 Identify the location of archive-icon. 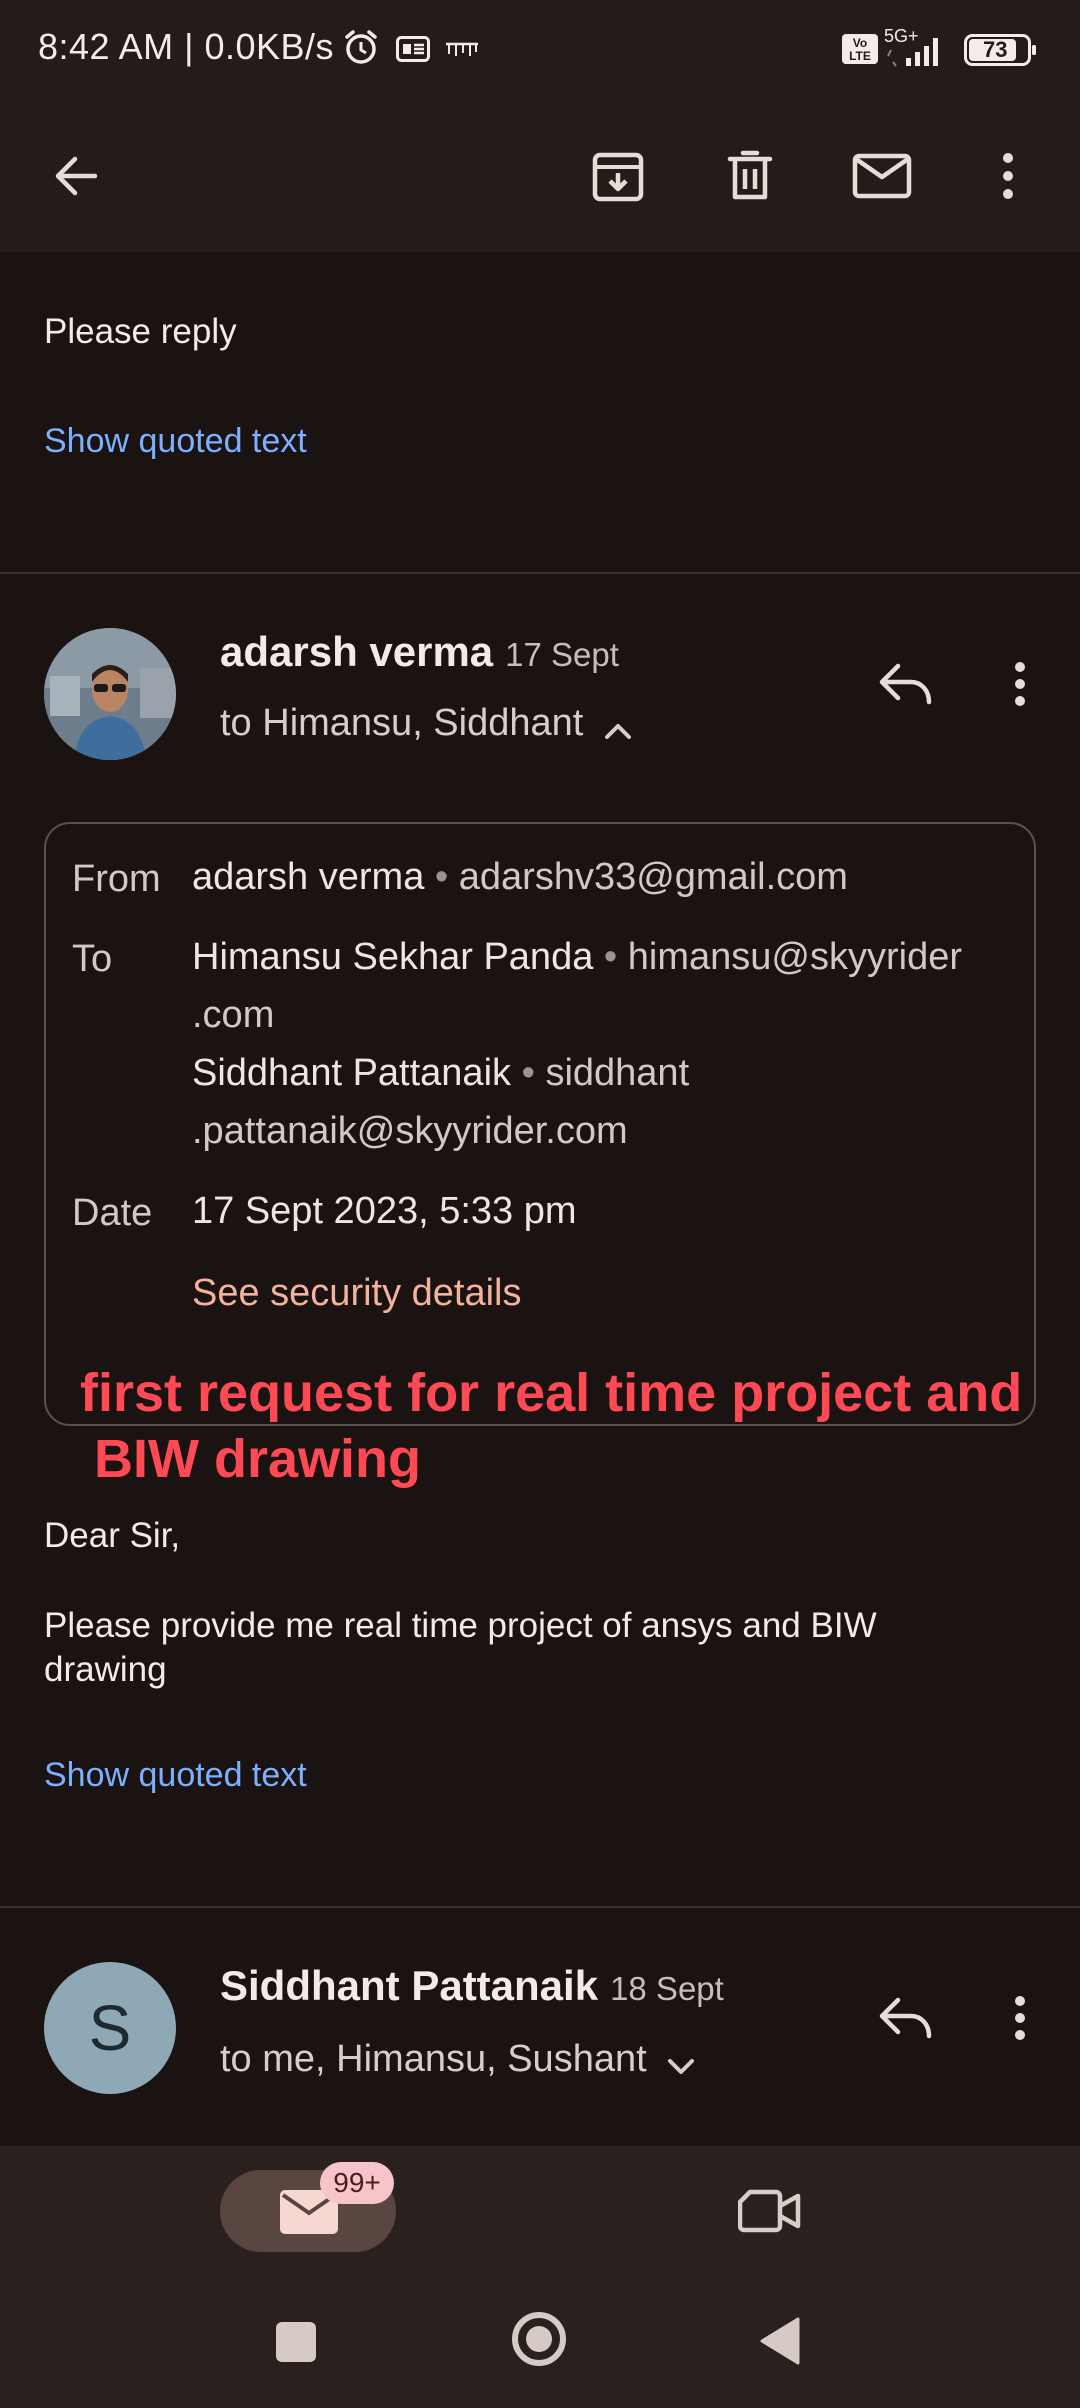
(618, 177).